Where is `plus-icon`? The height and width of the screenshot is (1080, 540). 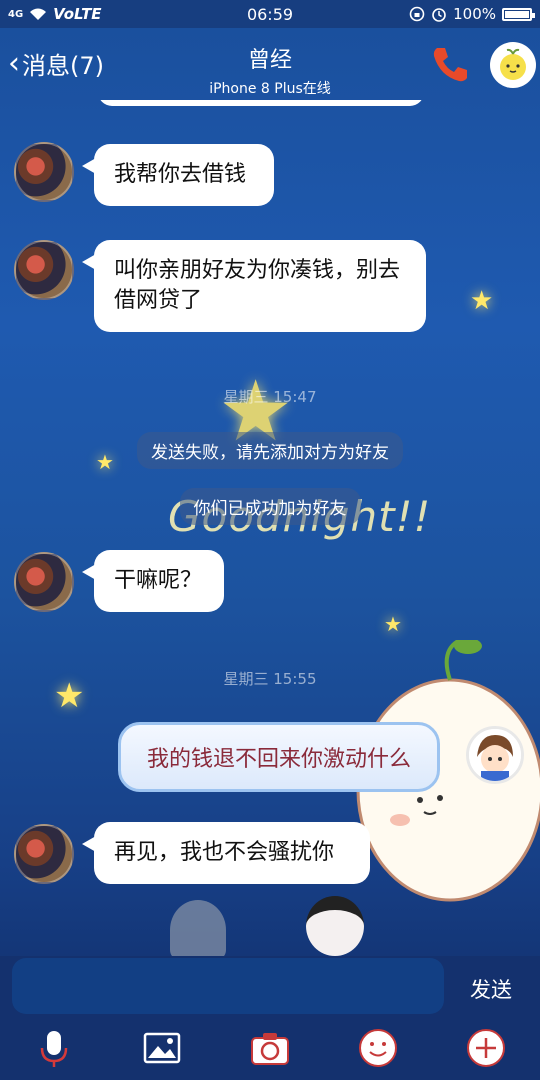
plus-icon is located at coordinates (486, 1048).